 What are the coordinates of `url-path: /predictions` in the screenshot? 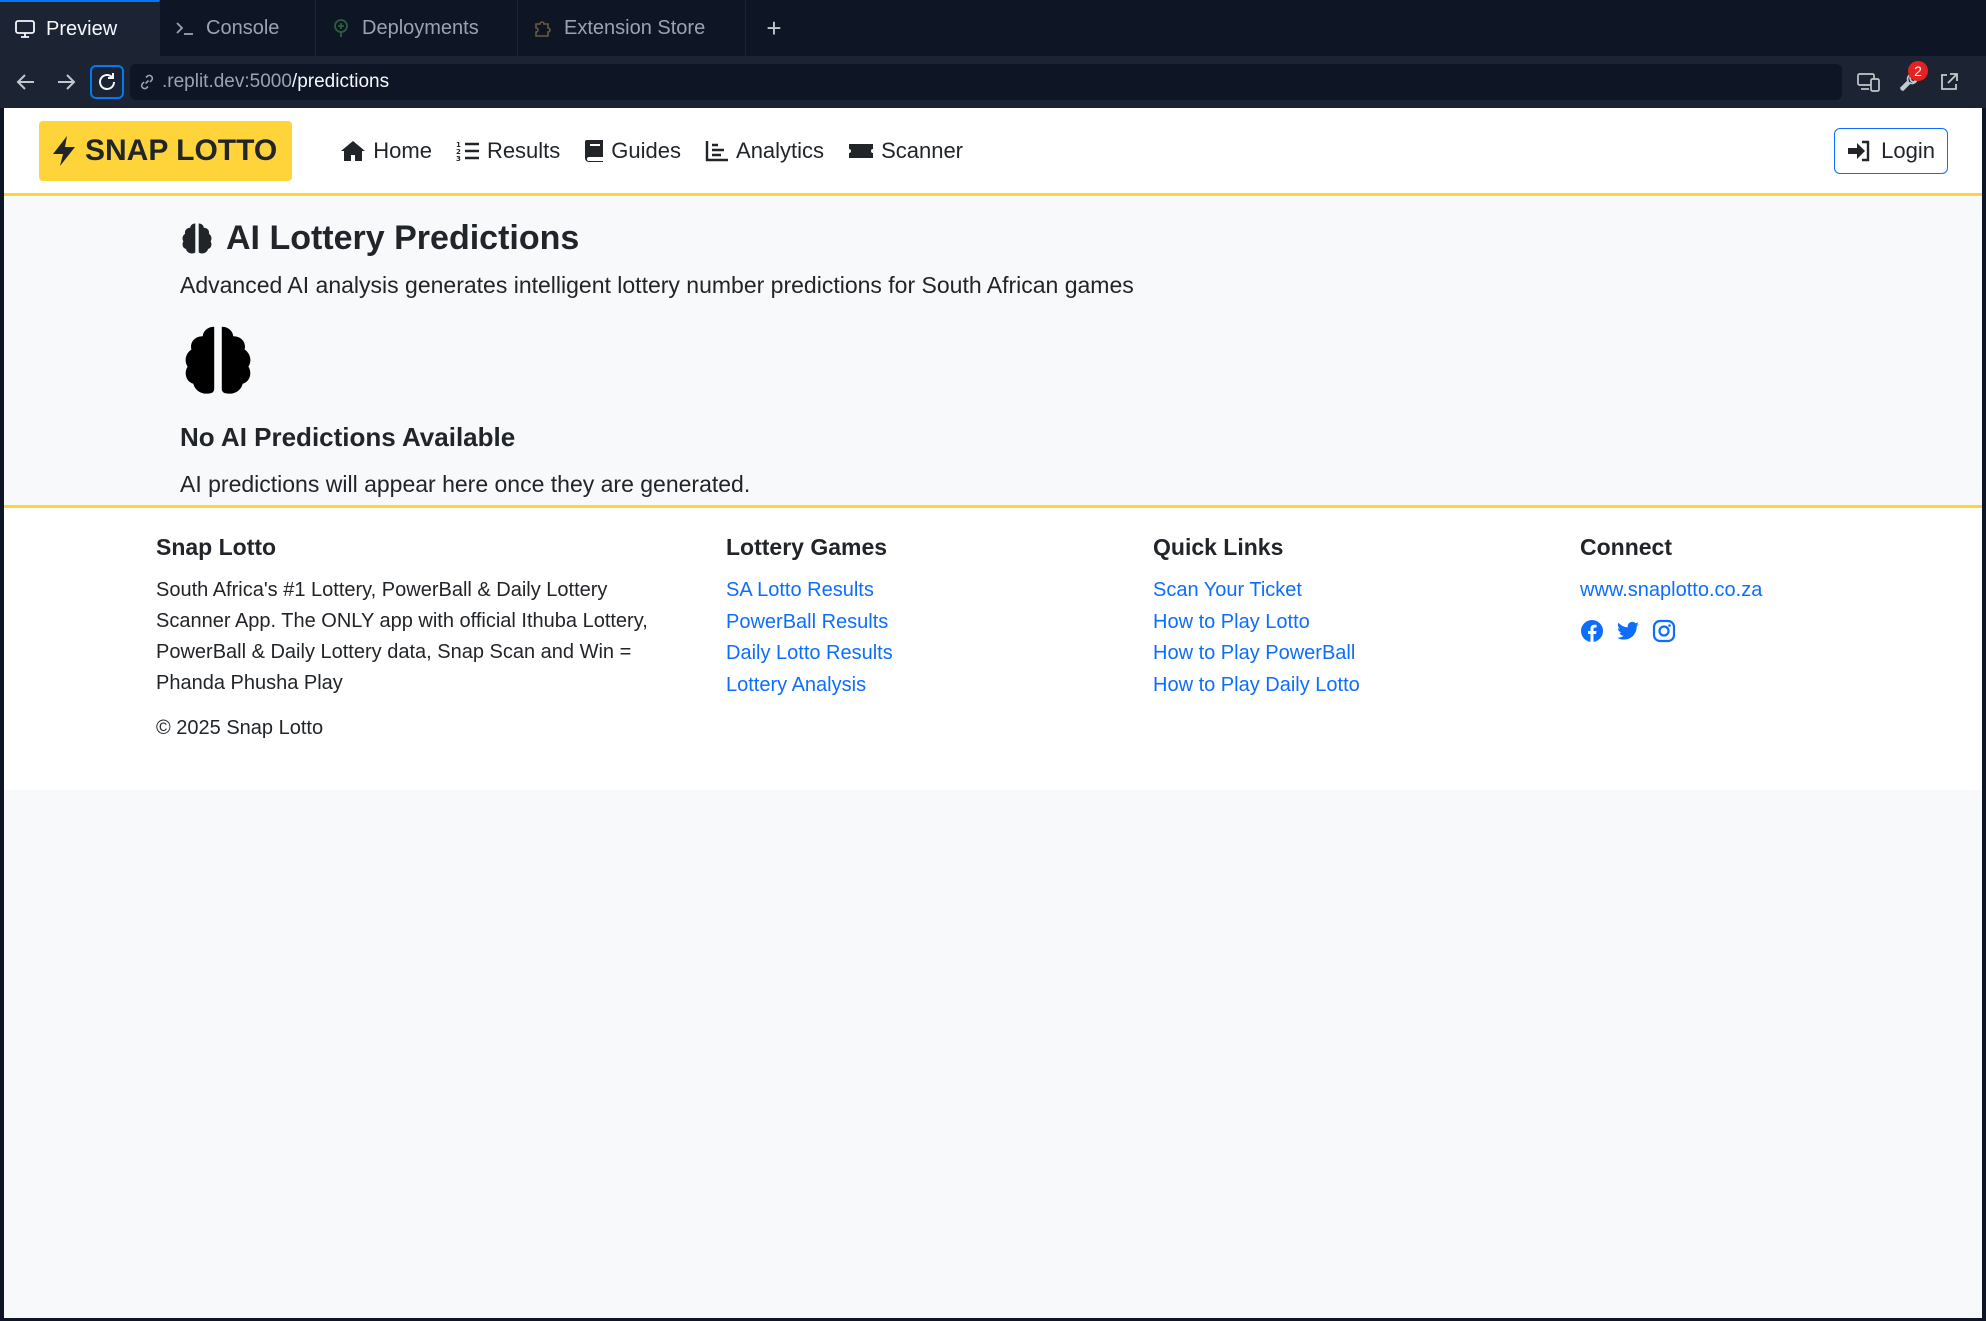 It's located at (340, 81).